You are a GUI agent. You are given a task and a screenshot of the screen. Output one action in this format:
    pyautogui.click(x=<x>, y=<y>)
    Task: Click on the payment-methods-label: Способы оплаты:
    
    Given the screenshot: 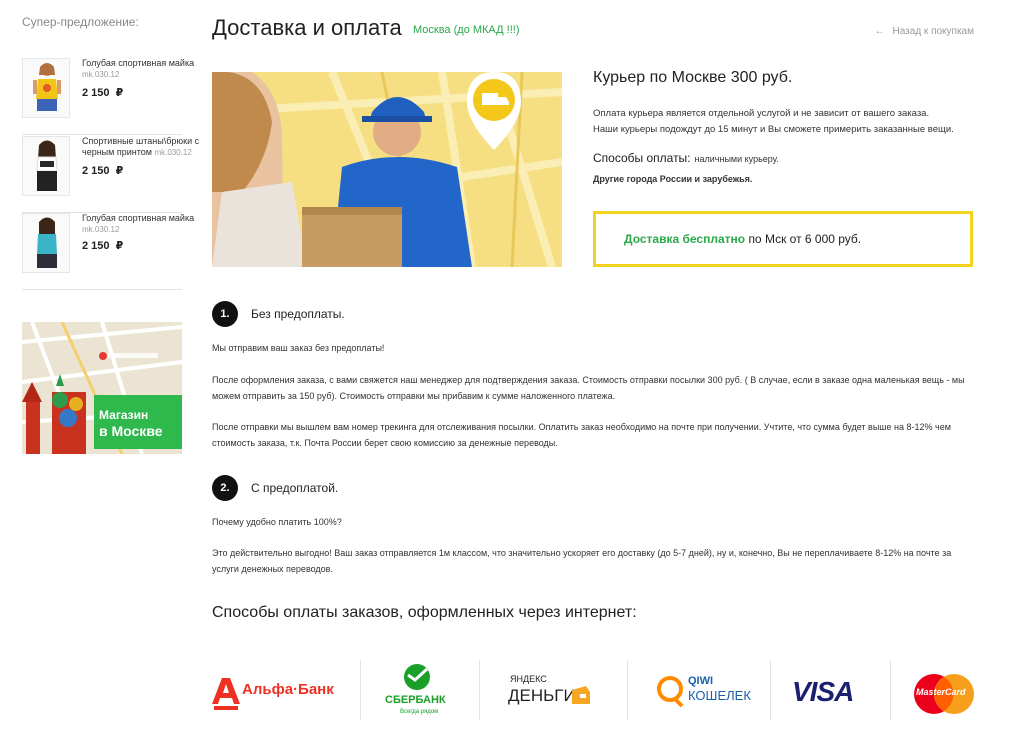 What is the action you would take?
    pyautogui.click(x=642, y=158)
    